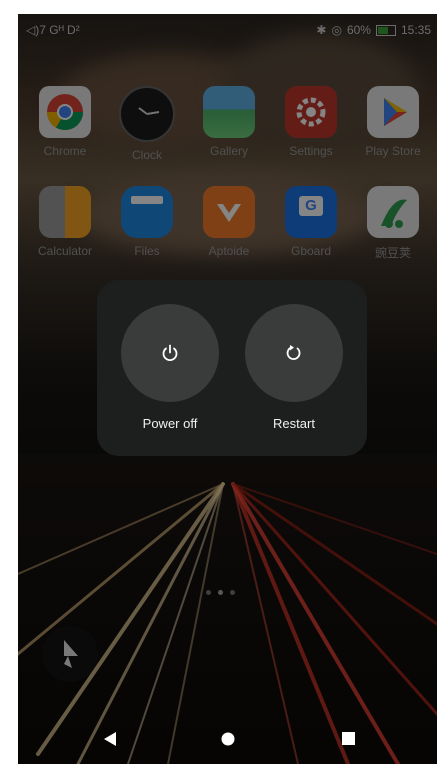 The width and height of the screenshot is (441, 764). I want to click on back-icon, so click(111, 739).